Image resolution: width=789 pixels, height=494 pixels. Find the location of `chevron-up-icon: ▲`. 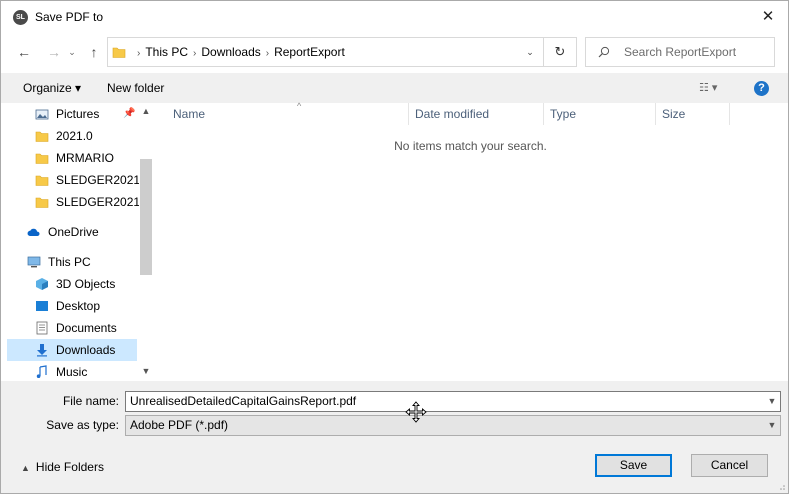

chevron-up-icon: ▲ is located at coordinates (25, 468).